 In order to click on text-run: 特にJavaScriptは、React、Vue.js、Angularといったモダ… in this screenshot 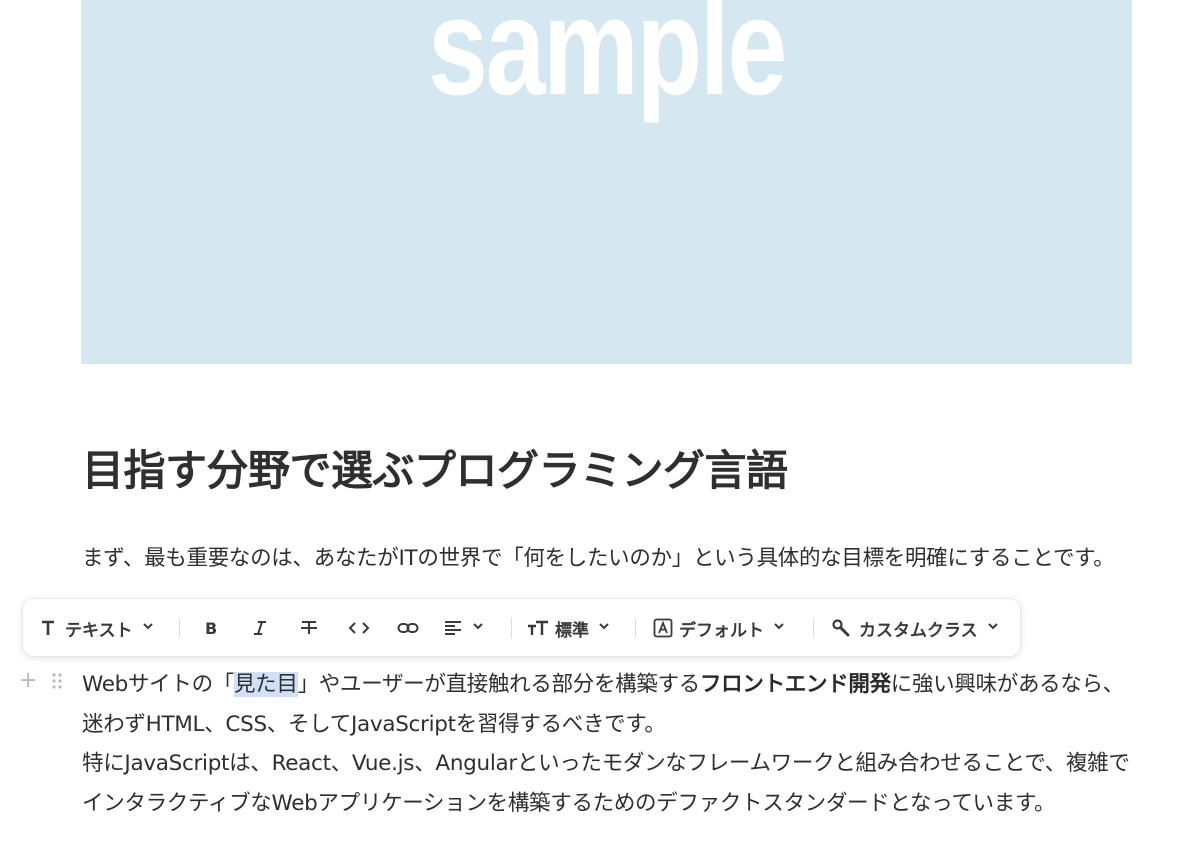, I will do `click(606, 783)`.